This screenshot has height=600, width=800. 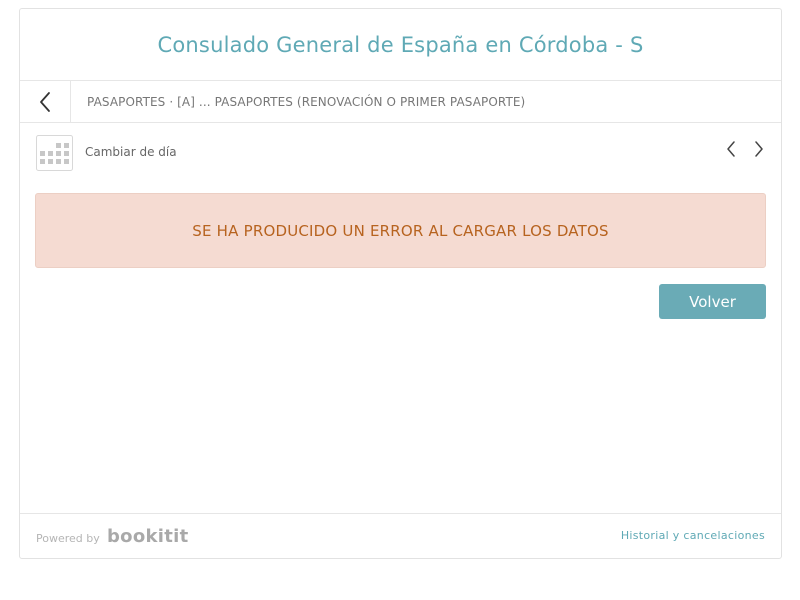 I want to click on next-day-button, so click(x=759, y=149).